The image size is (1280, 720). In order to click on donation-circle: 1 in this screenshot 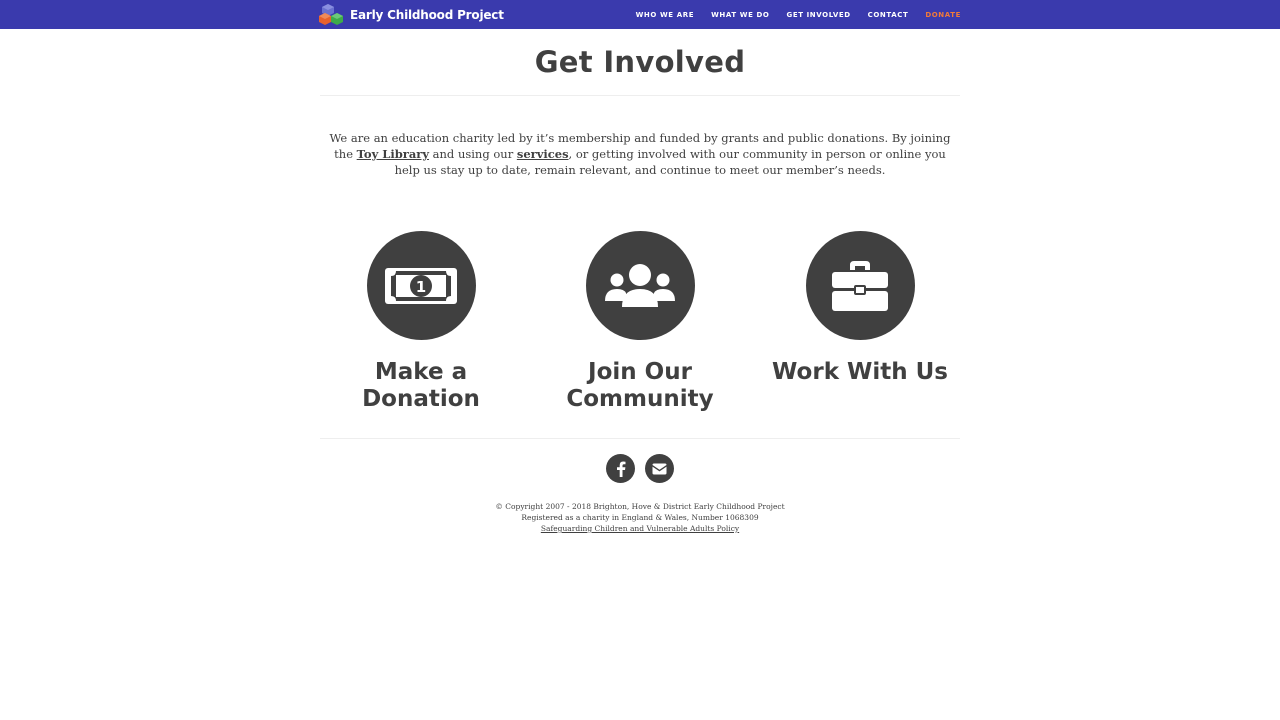, I will do `click(421, 285)`.